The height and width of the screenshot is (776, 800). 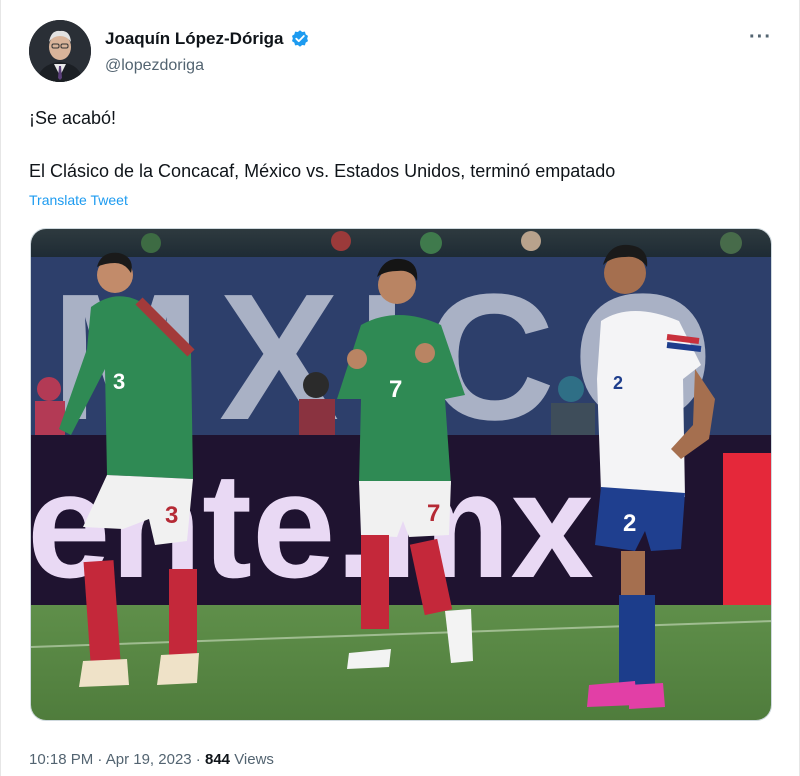 What do you see at coordinates (73, 118) in the screenshot?
I see `tweet-text-line-1: ¡Se acabó!` at bounding box center [73, 118].